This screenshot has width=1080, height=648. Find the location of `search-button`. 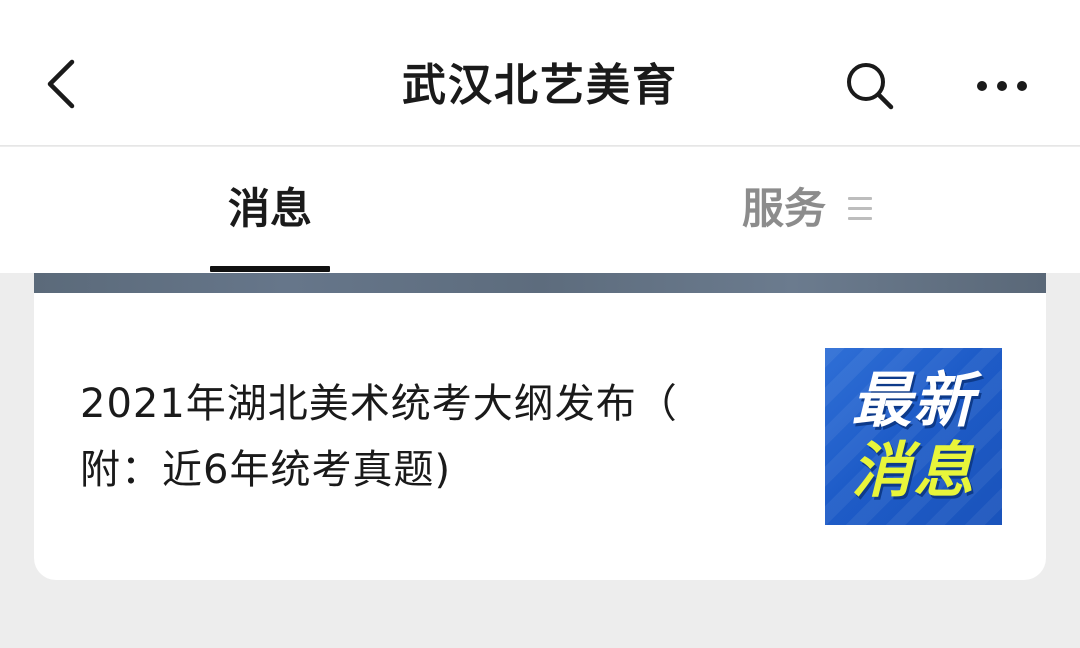

search-button is located at coordinates (870, 86).